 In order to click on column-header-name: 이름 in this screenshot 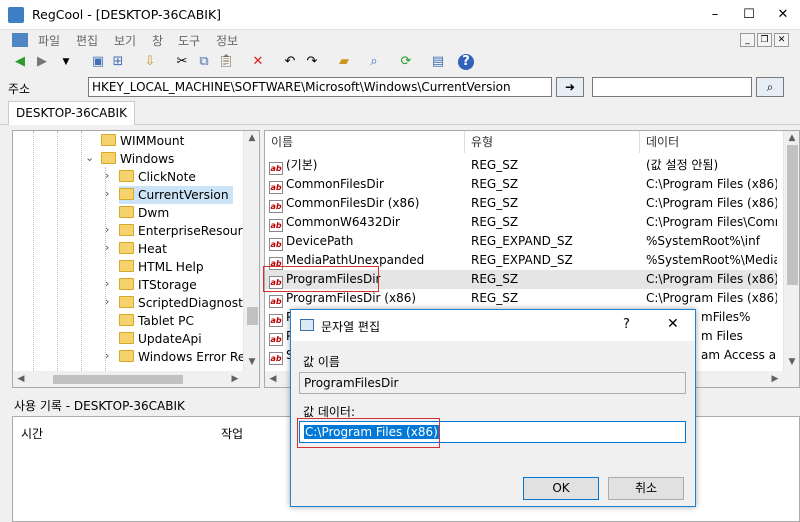, I will do `click(365, 142)`.